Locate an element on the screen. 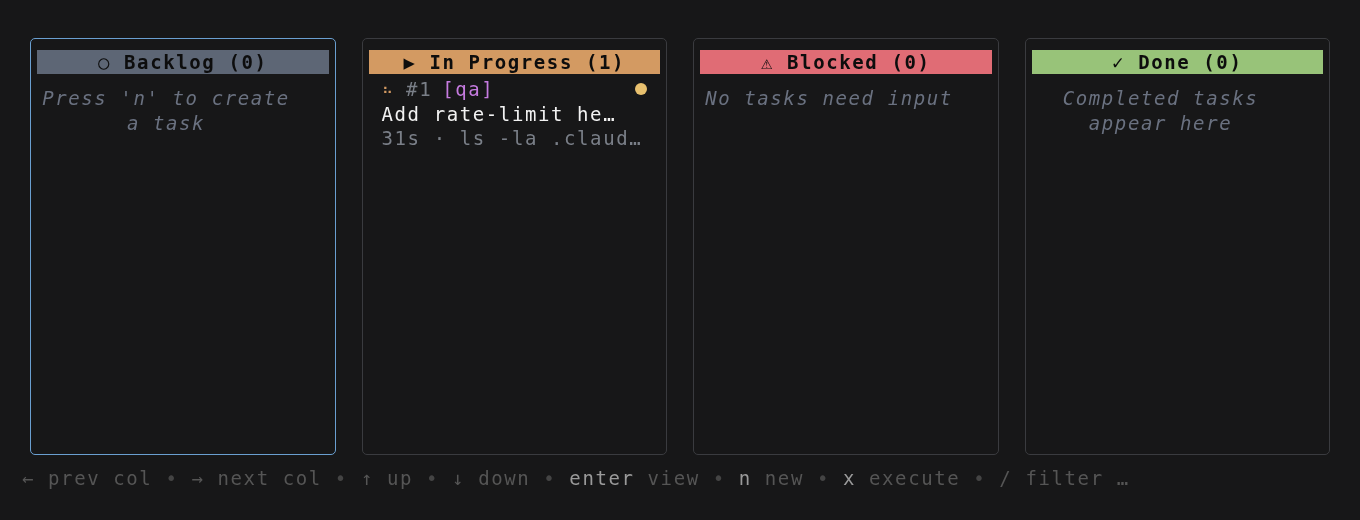  empty-message: No tasks need input is located at coordinates (829, 98).